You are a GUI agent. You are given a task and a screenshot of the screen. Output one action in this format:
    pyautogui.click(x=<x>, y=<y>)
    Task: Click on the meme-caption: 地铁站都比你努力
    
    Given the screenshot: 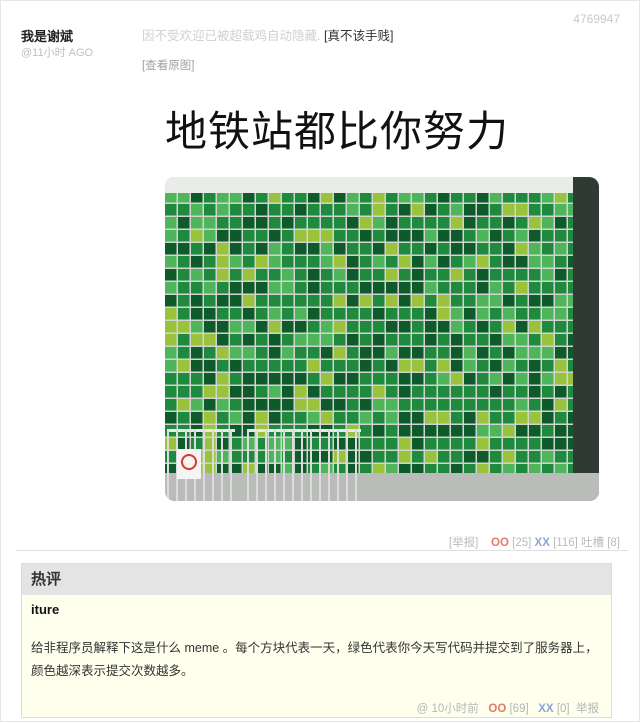 What is the action you would take?
    pyautogui.click(x=337, y=131)
    